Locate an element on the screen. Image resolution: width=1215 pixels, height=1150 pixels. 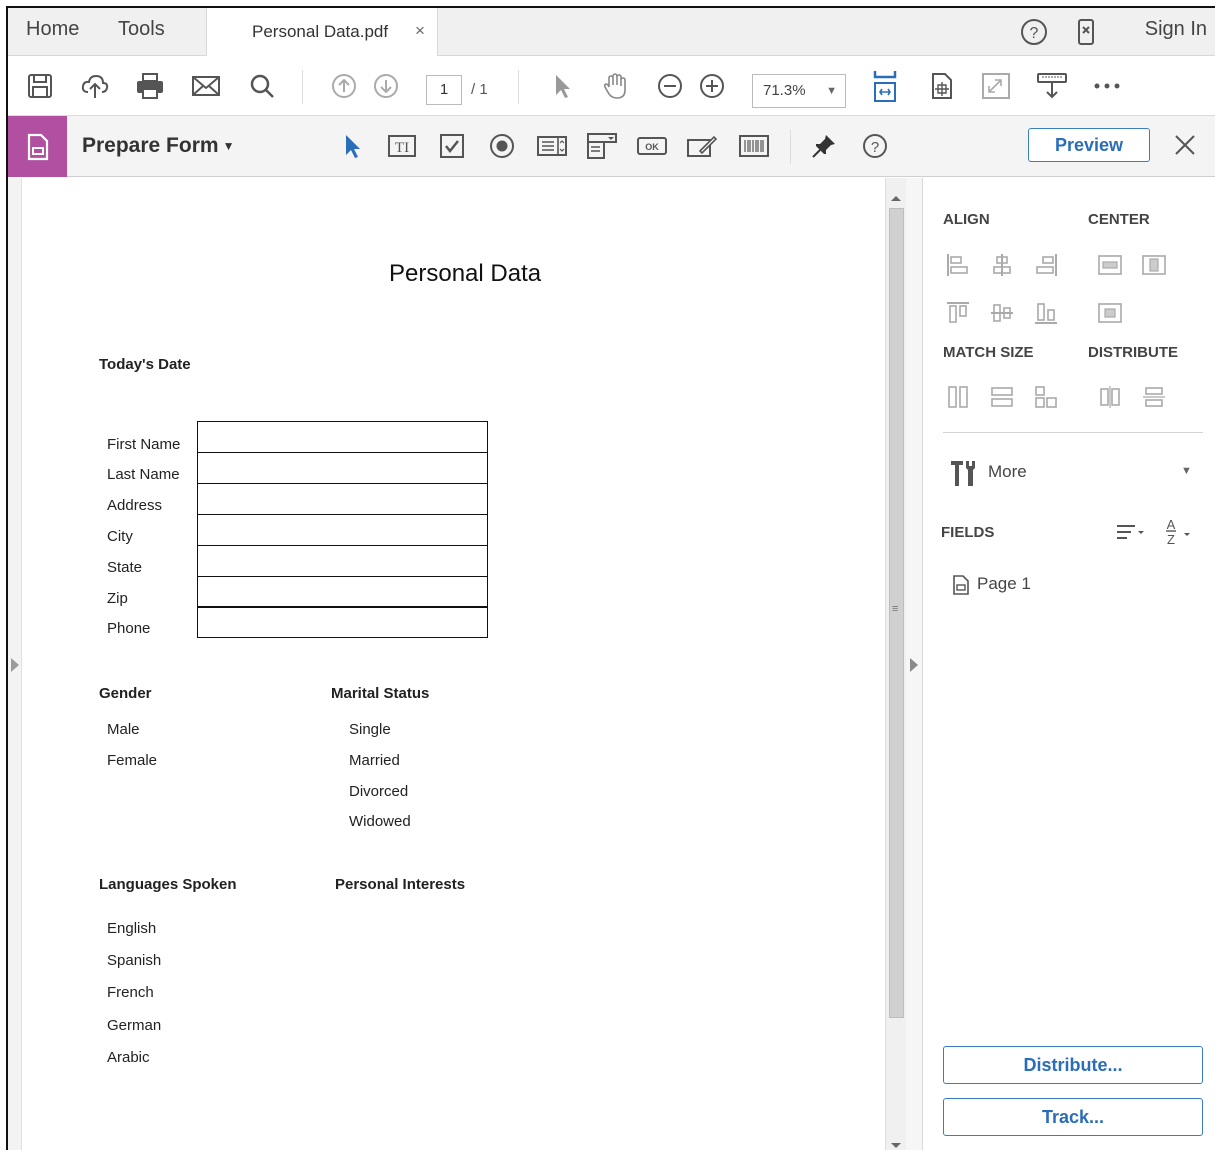
pin-icon is located at coordinates (824, 146).